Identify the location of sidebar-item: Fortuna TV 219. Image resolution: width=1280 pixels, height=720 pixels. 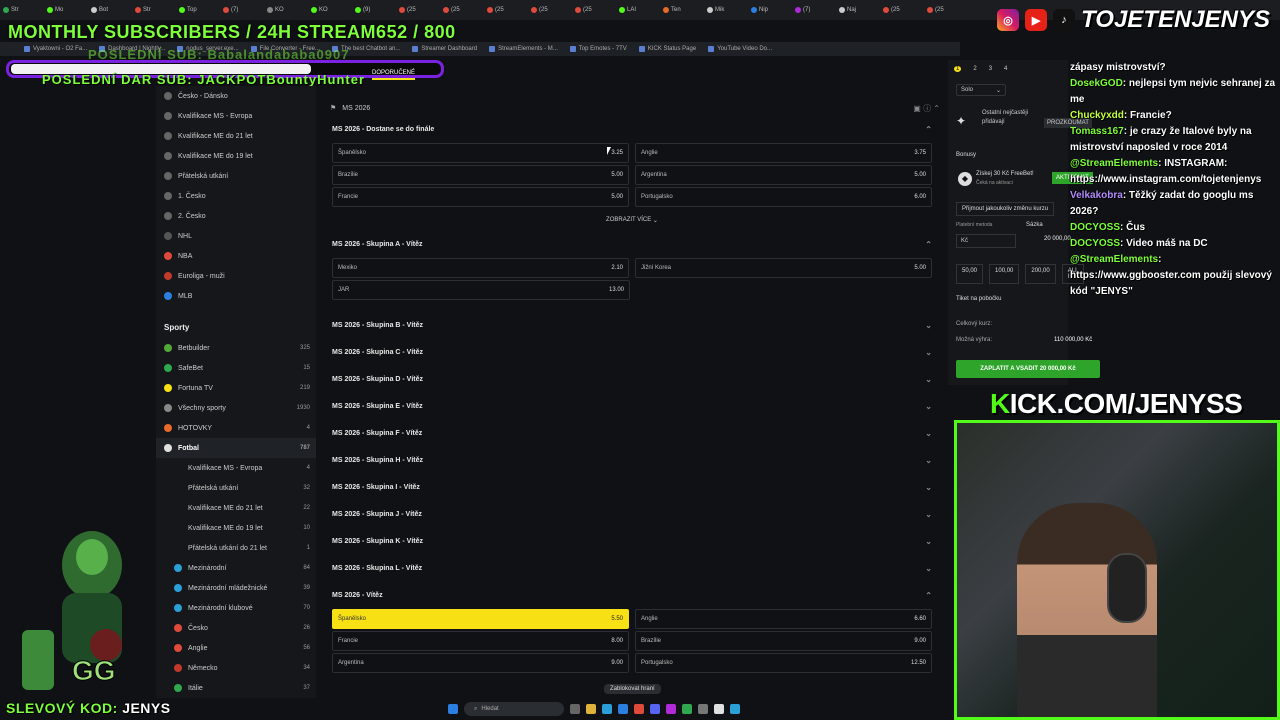
(236, 388).